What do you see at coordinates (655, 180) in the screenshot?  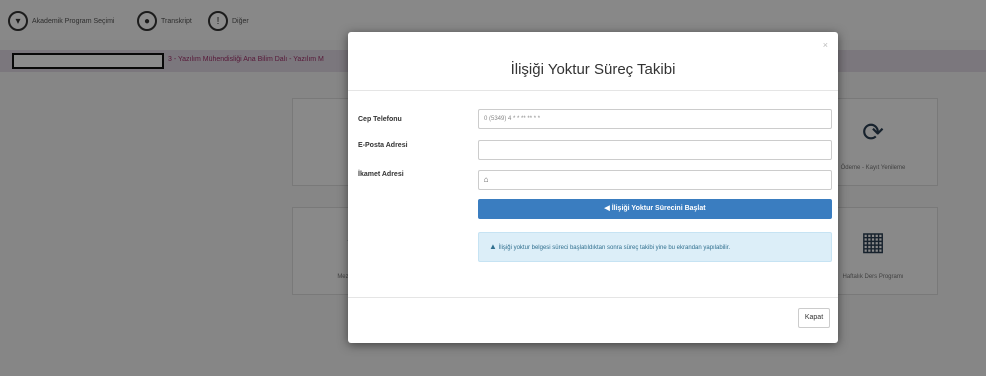 I see `address-field: ⌂` at bounding box center [655, 180].